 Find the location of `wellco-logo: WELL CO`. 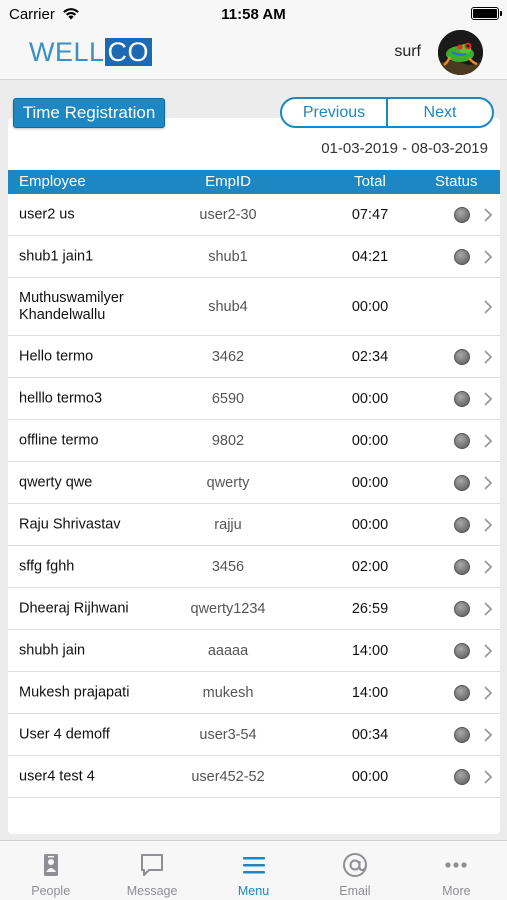

wellco-logo: WELL CO is located at coordinates (91, 51).